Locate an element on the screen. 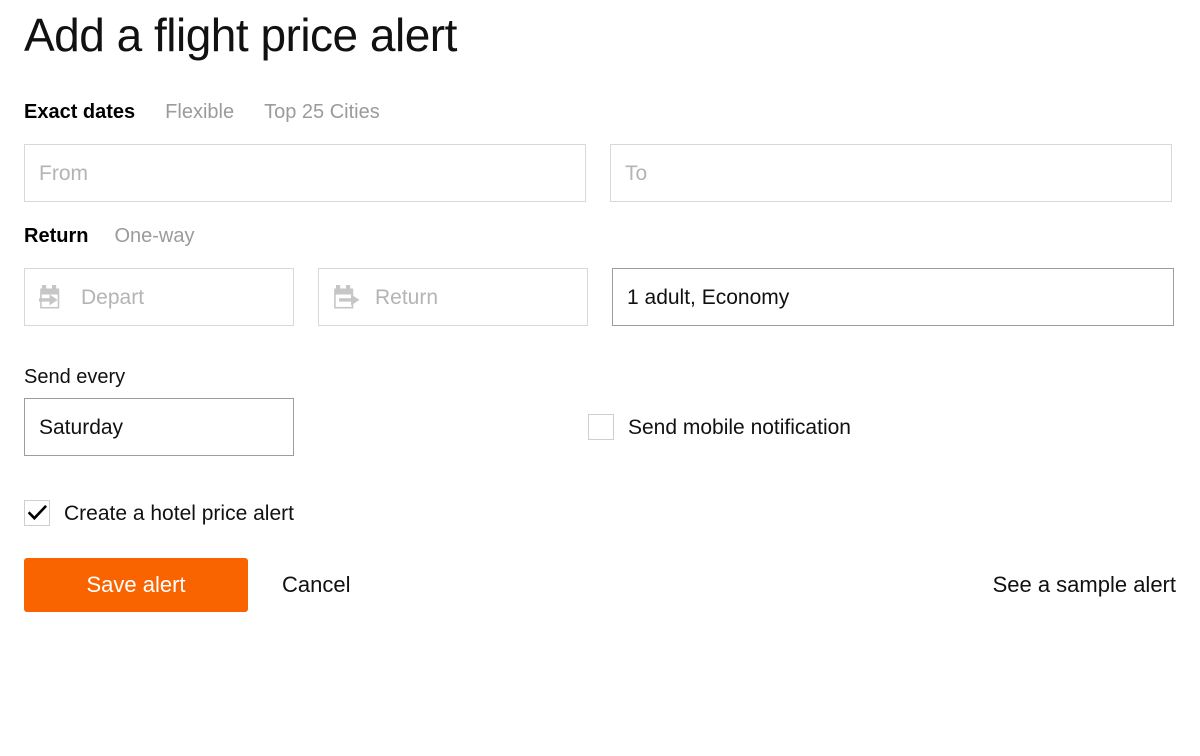  to-input: To is located at coordinates (891, 173).